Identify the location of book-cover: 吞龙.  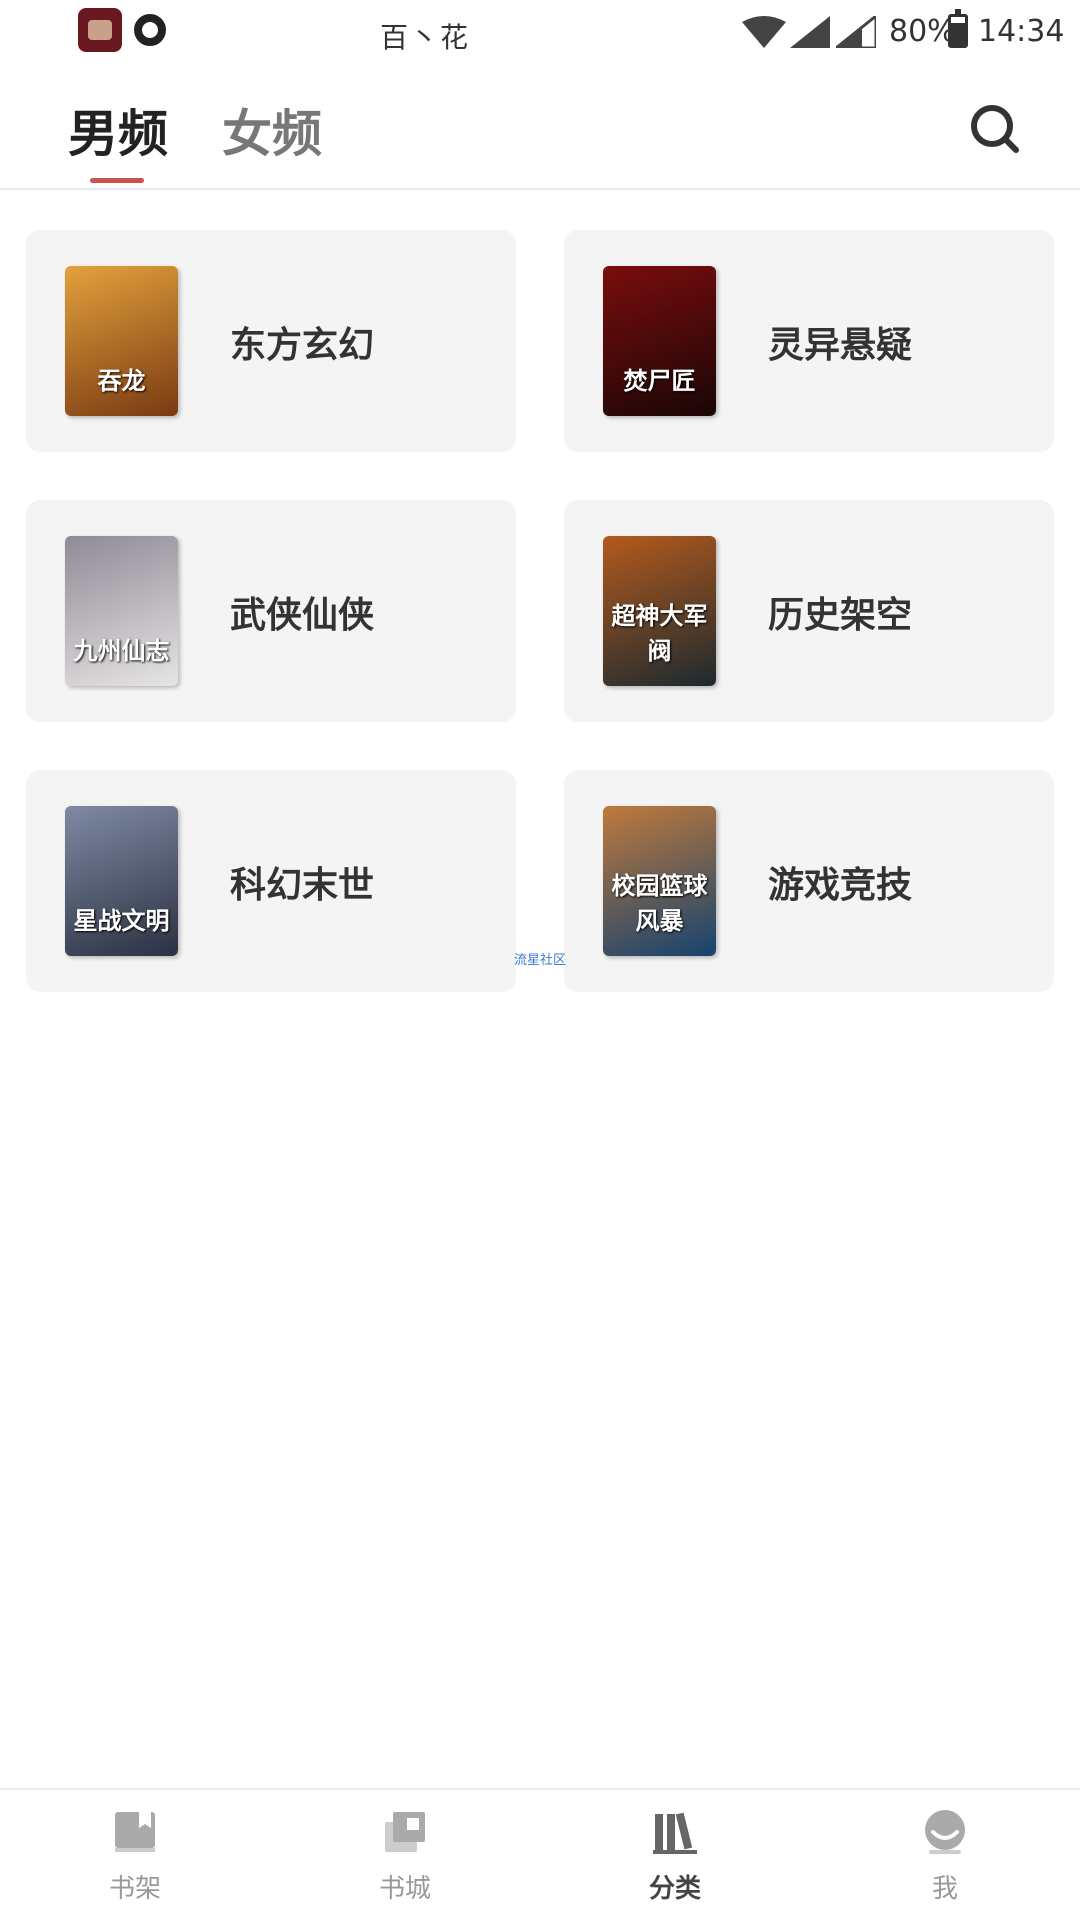
(121, 341).